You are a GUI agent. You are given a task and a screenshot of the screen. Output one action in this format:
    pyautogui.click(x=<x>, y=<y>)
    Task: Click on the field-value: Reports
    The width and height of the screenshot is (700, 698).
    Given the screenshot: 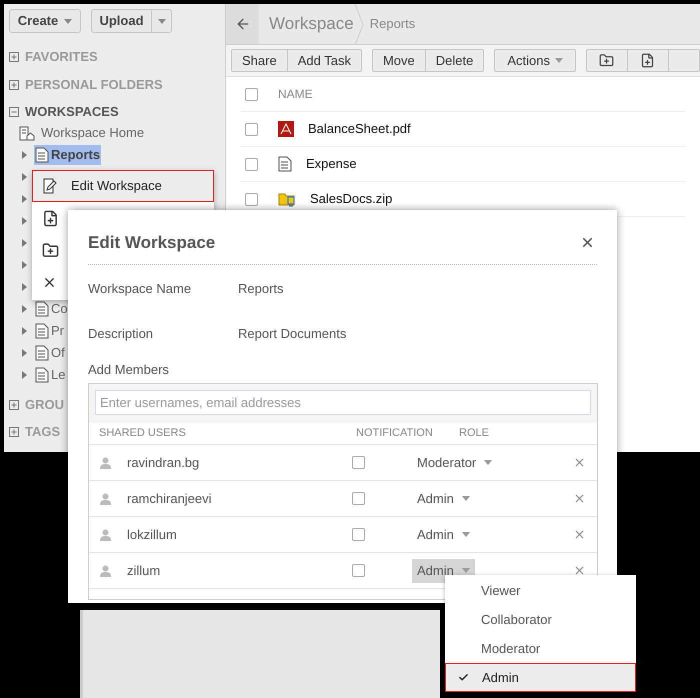 What is the action you would take?
    pyautogui.click(x=261, y=289)
    